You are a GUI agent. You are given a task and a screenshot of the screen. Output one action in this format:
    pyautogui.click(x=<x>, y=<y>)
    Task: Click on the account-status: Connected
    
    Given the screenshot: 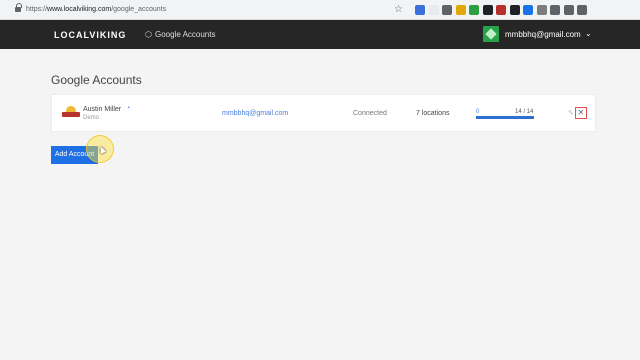 What is the action you would take?
    pyautogui.click(x=370, y=113)
    